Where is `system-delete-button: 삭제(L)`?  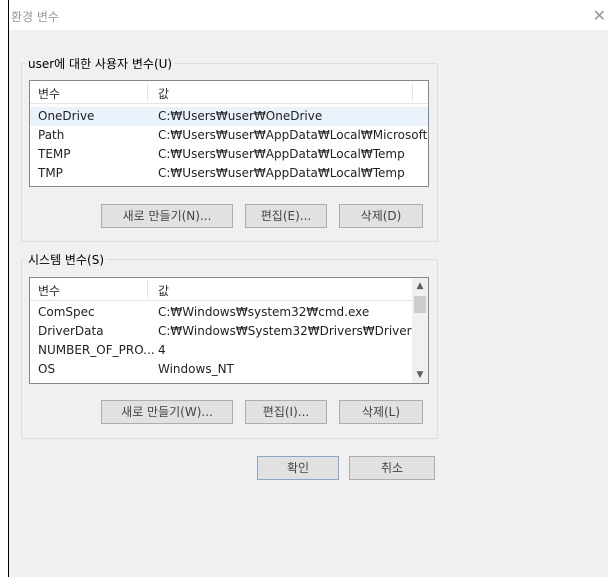 system-delete-button: 삭제(L) is located at coordinates (381, 412).